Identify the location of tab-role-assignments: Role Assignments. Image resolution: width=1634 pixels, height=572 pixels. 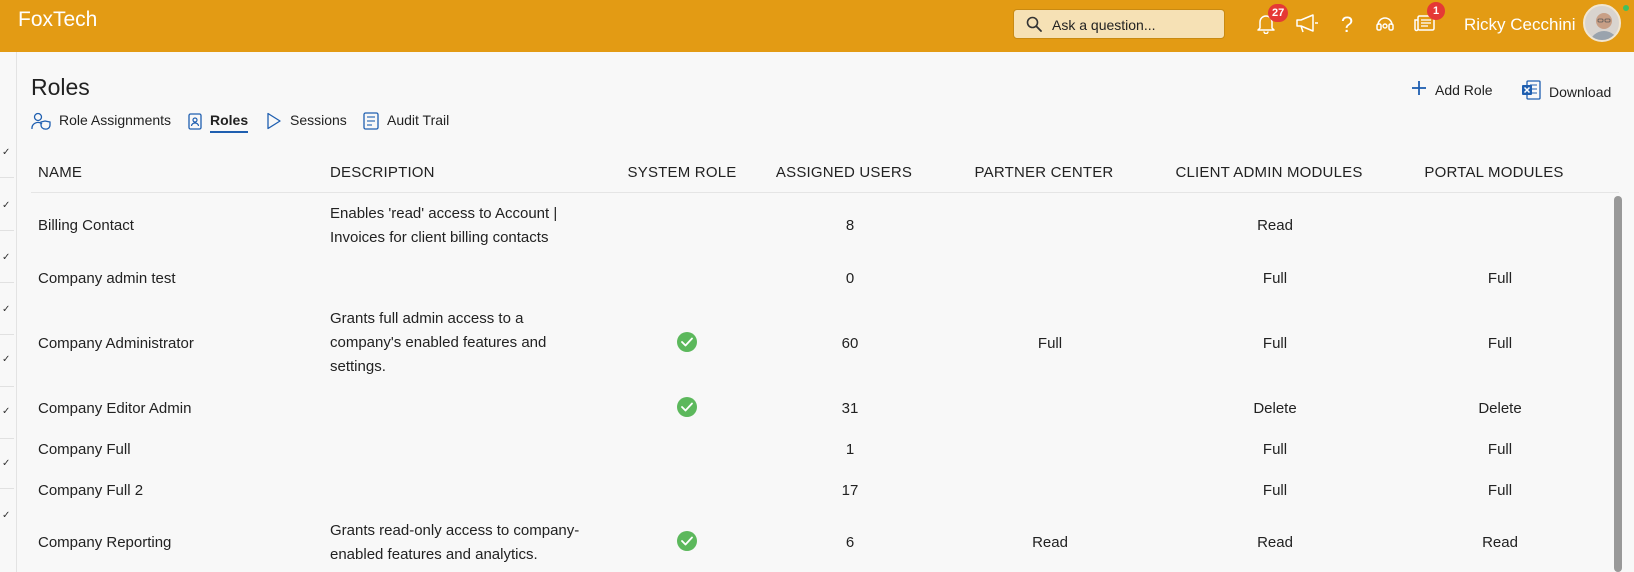
(101, 125).